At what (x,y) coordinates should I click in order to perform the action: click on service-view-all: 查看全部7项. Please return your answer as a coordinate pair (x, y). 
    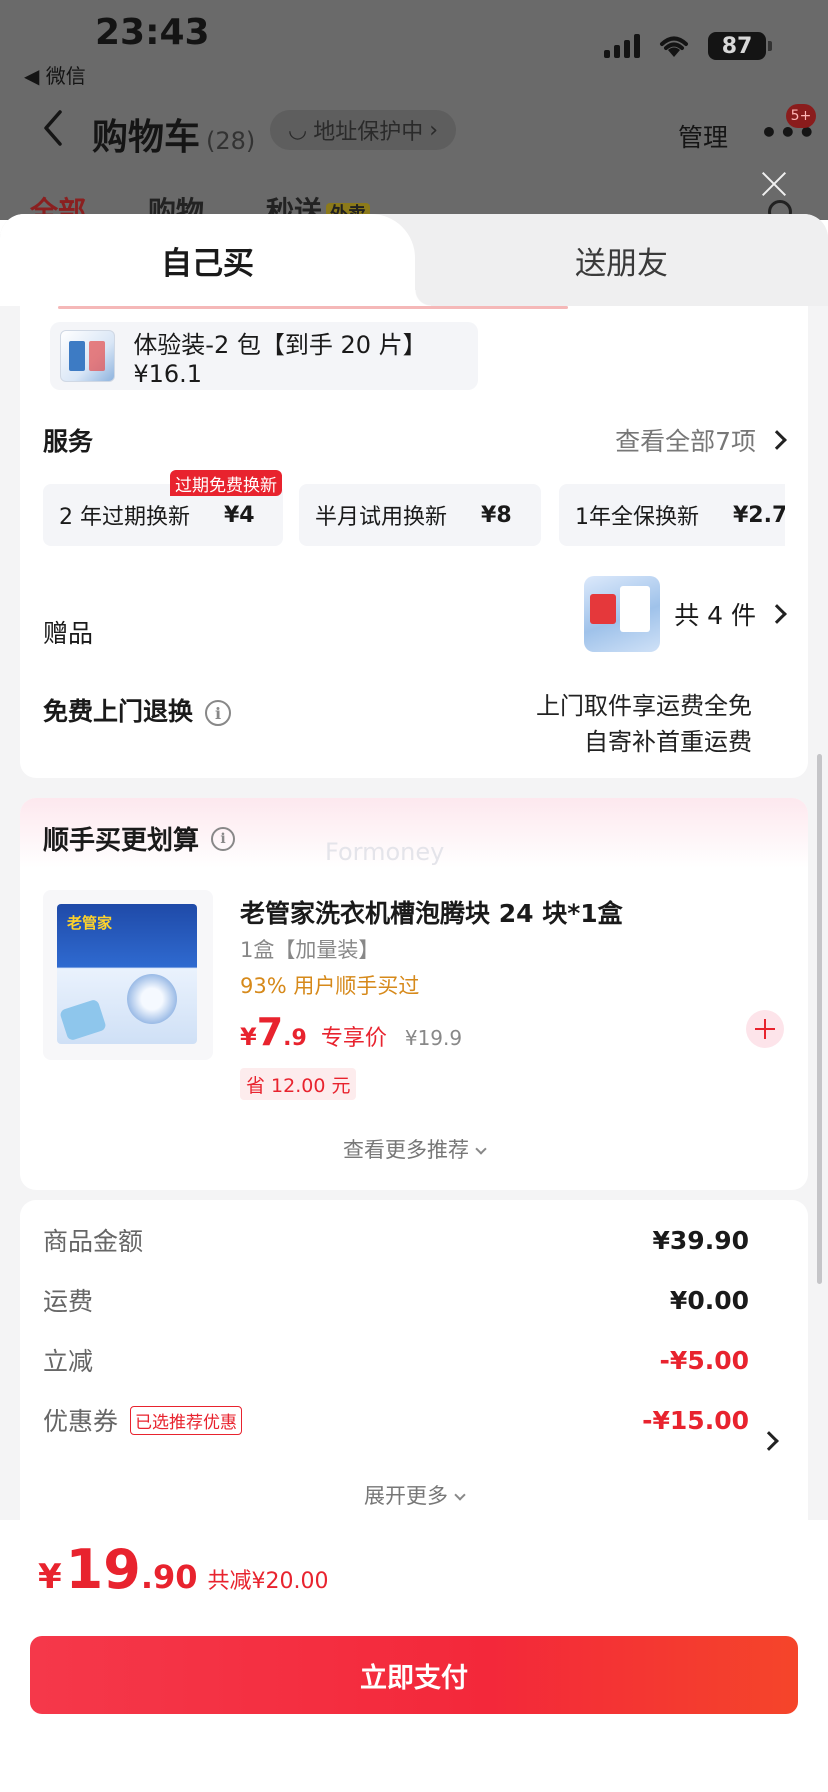
    Looking at the image, I should click on (701, 440).